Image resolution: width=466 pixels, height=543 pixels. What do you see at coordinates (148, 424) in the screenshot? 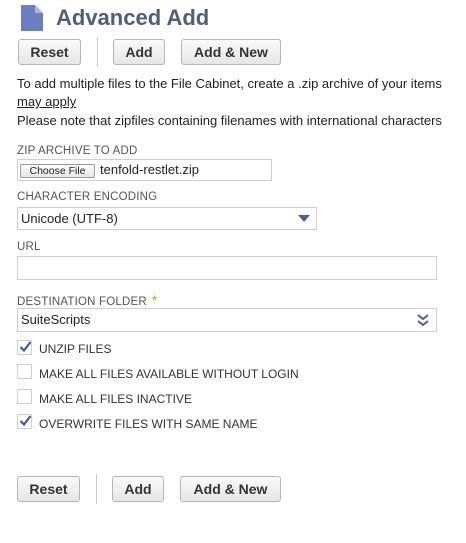
I see `overwrite-files-label: OVERWRITE FILES WITH SAME NAME` at bounding box center [148, 424].